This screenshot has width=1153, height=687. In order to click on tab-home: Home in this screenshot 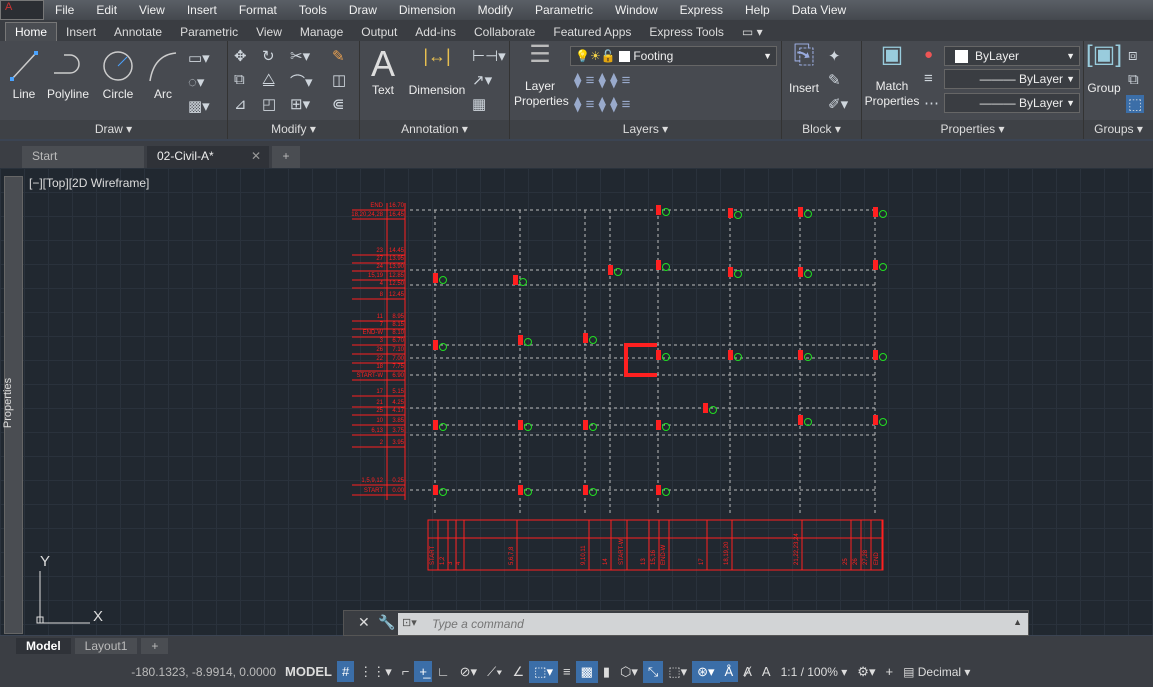, I will do `click(31, 31)`.